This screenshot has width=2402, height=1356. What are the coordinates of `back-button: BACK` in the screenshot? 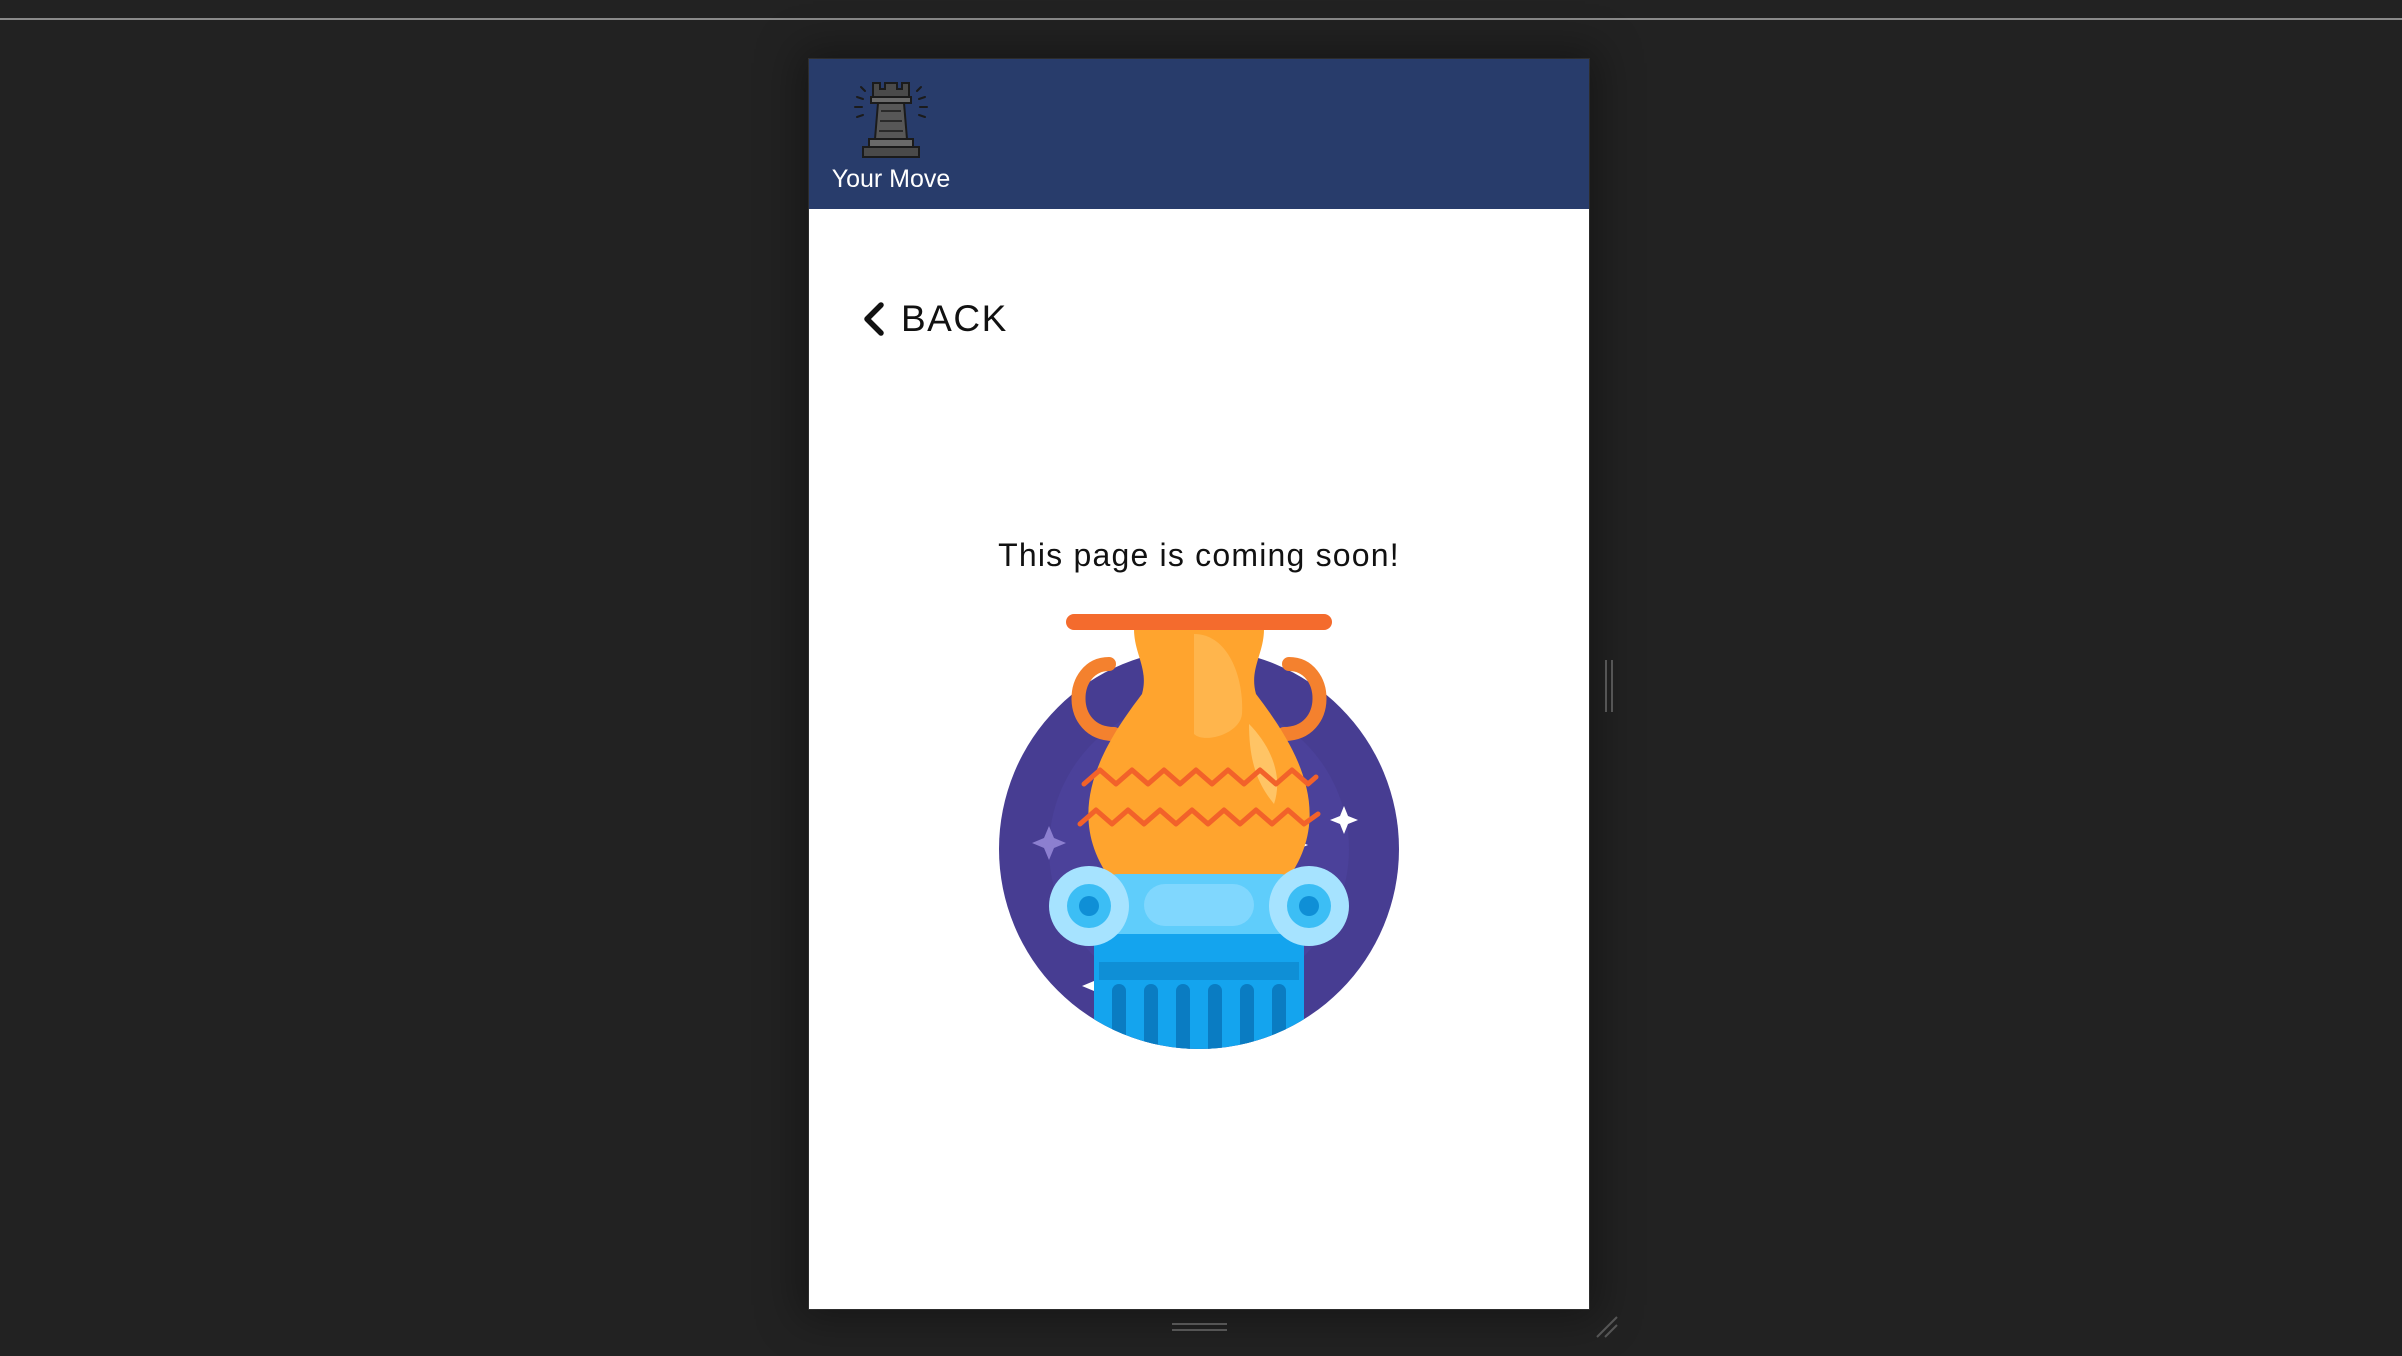 It's located at (932, 319).